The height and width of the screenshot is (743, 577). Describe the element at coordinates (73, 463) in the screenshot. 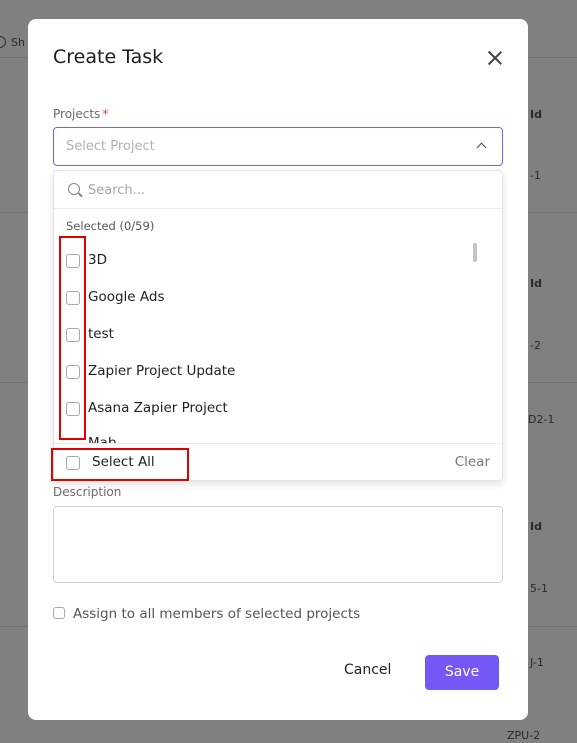

I see `select-all-checkbox` at that location.